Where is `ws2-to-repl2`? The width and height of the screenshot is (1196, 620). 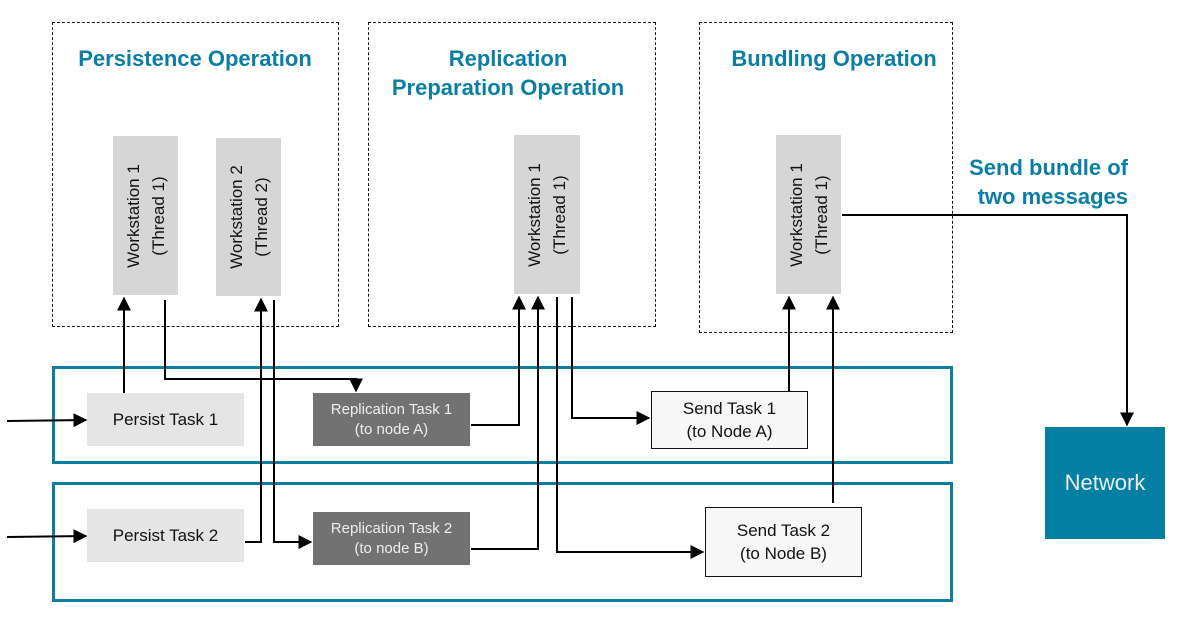
ws2-to-repl2 is located at coordinates (293, 424).